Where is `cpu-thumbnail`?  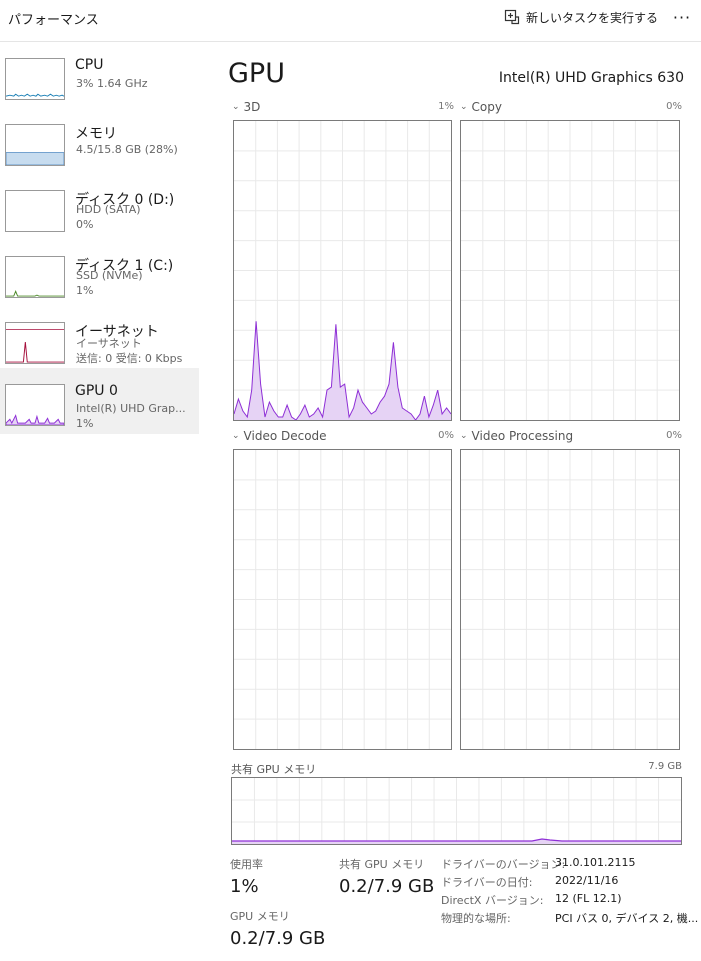
cpu-thumbnail is located at coordinates (35, 79).